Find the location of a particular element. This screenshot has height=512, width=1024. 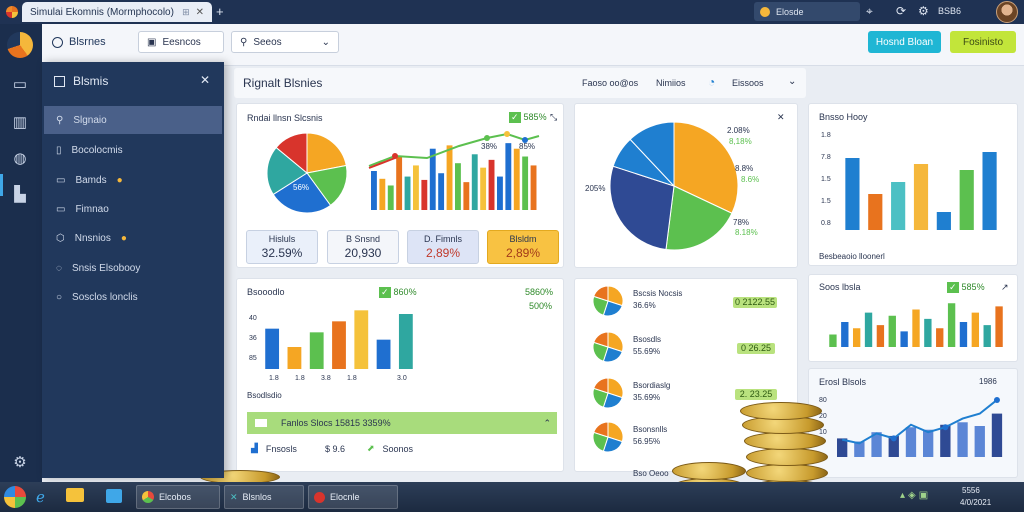

sidebar-item: ◌ Snsis Elsobooy is located at coordinates (133, 268).